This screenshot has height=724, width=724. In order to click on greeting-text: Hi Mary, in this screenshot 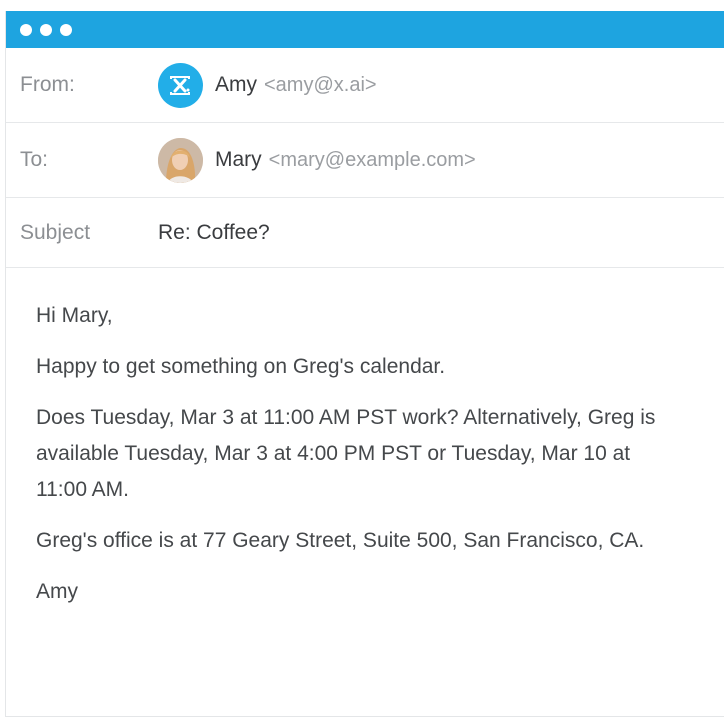, I will do `click(74, 315)`.